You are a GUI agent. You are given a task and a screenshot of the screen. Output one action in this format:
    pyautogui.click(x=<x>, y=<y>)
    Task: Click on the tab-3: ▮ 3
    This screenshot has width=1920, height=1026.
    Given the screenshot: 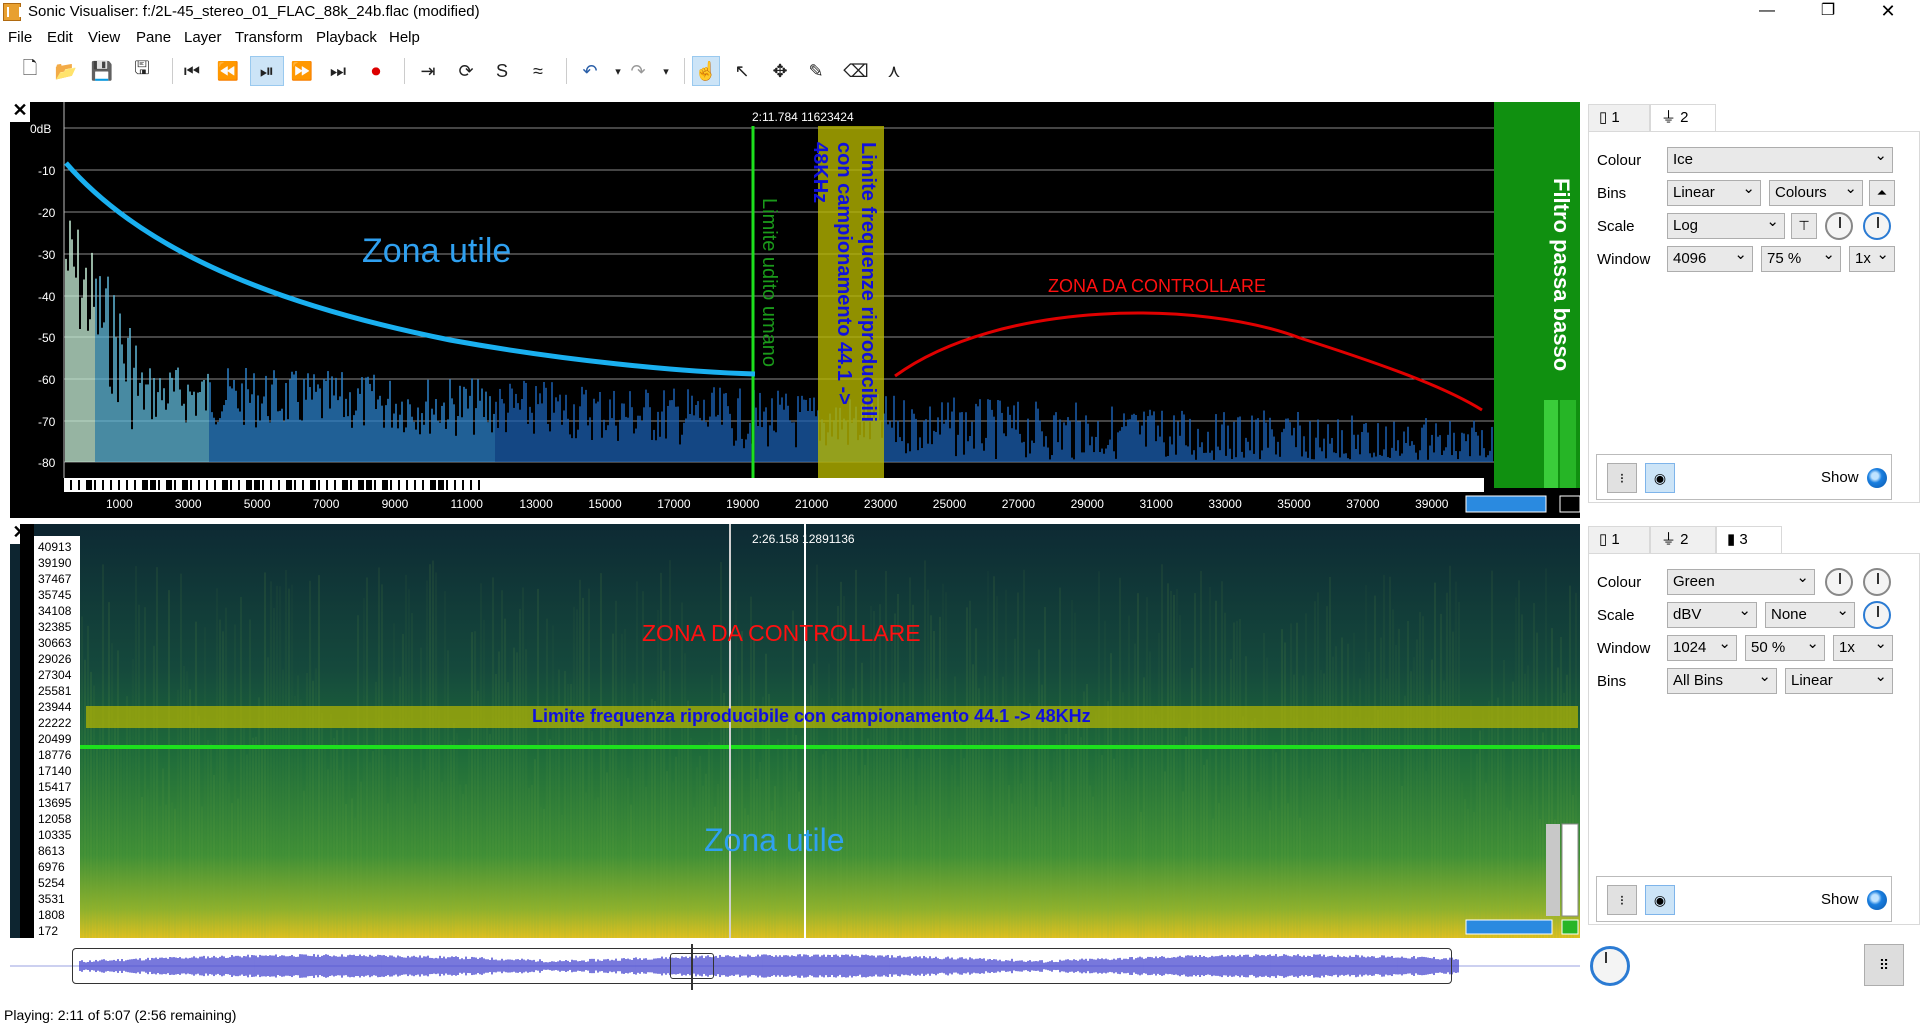 What is the action you would take?
    pyautogui.click(x=1749, y=540)
    